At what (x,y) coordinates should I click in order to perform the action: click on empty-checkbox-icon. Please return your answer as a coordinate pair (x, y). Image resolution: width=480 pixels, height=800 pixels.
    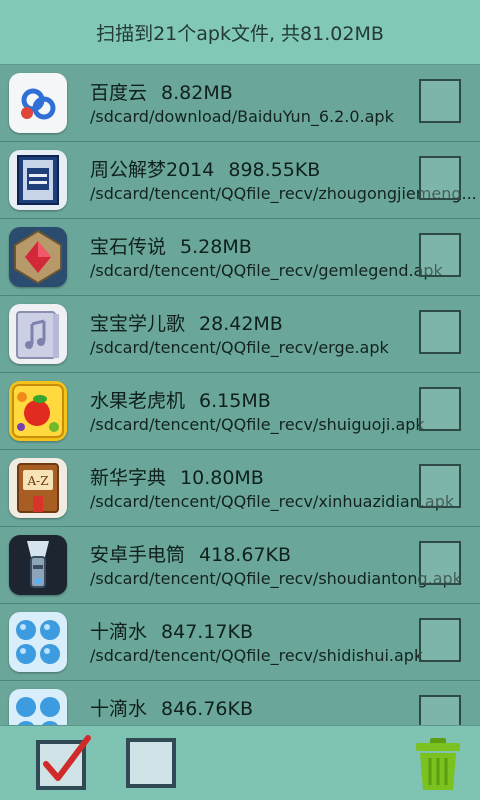
    Looking at the image, I should click on (151, 763).